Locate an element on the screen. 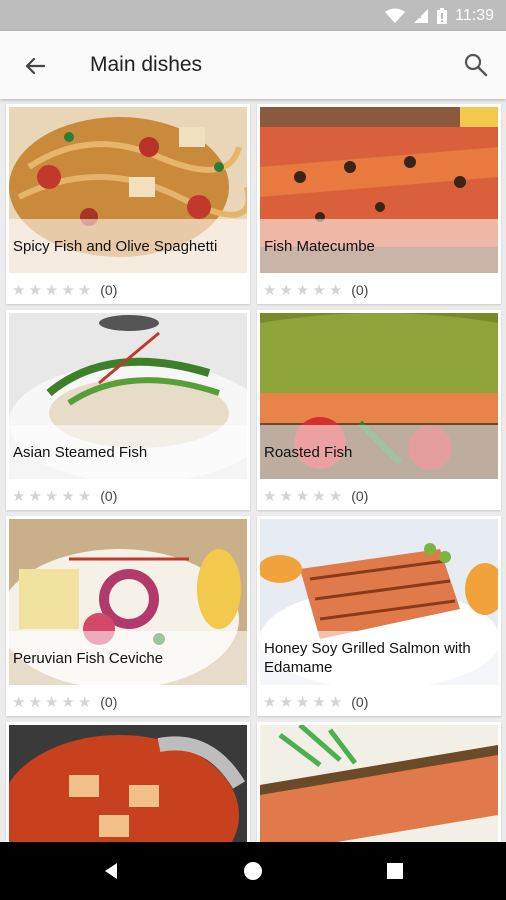  recents-nav-icon is located at coordinates (395, 871).